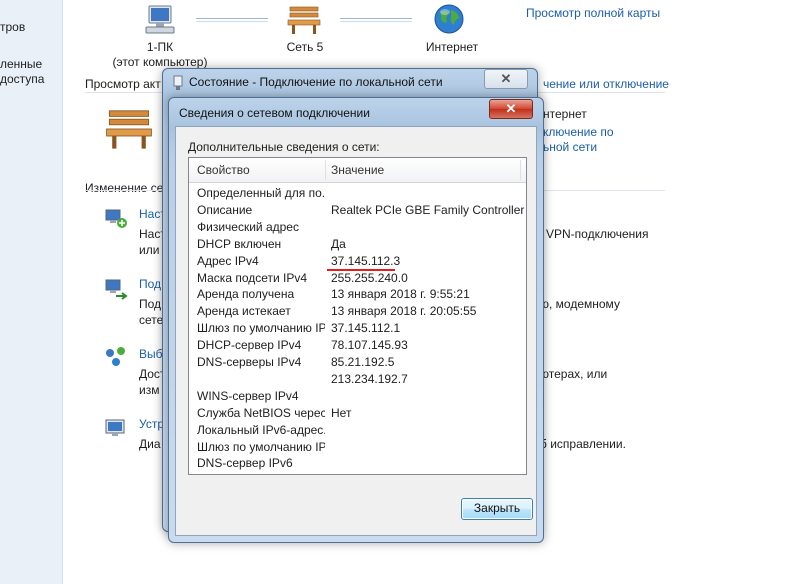 Image resolution: width=796 pixels, height=584 pixels. Describe the element at coordinates (124, 188) in the screenshot. I see `change-settings-heading: Изменение се` at that location.